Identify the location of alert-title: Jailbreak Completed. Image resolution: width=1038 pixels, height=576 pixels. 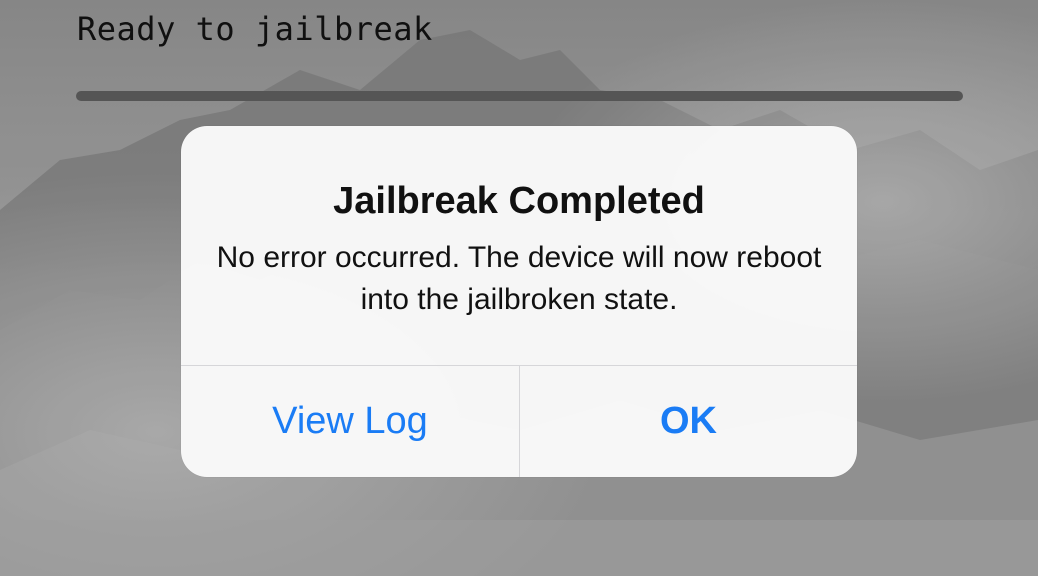
(519, 201).